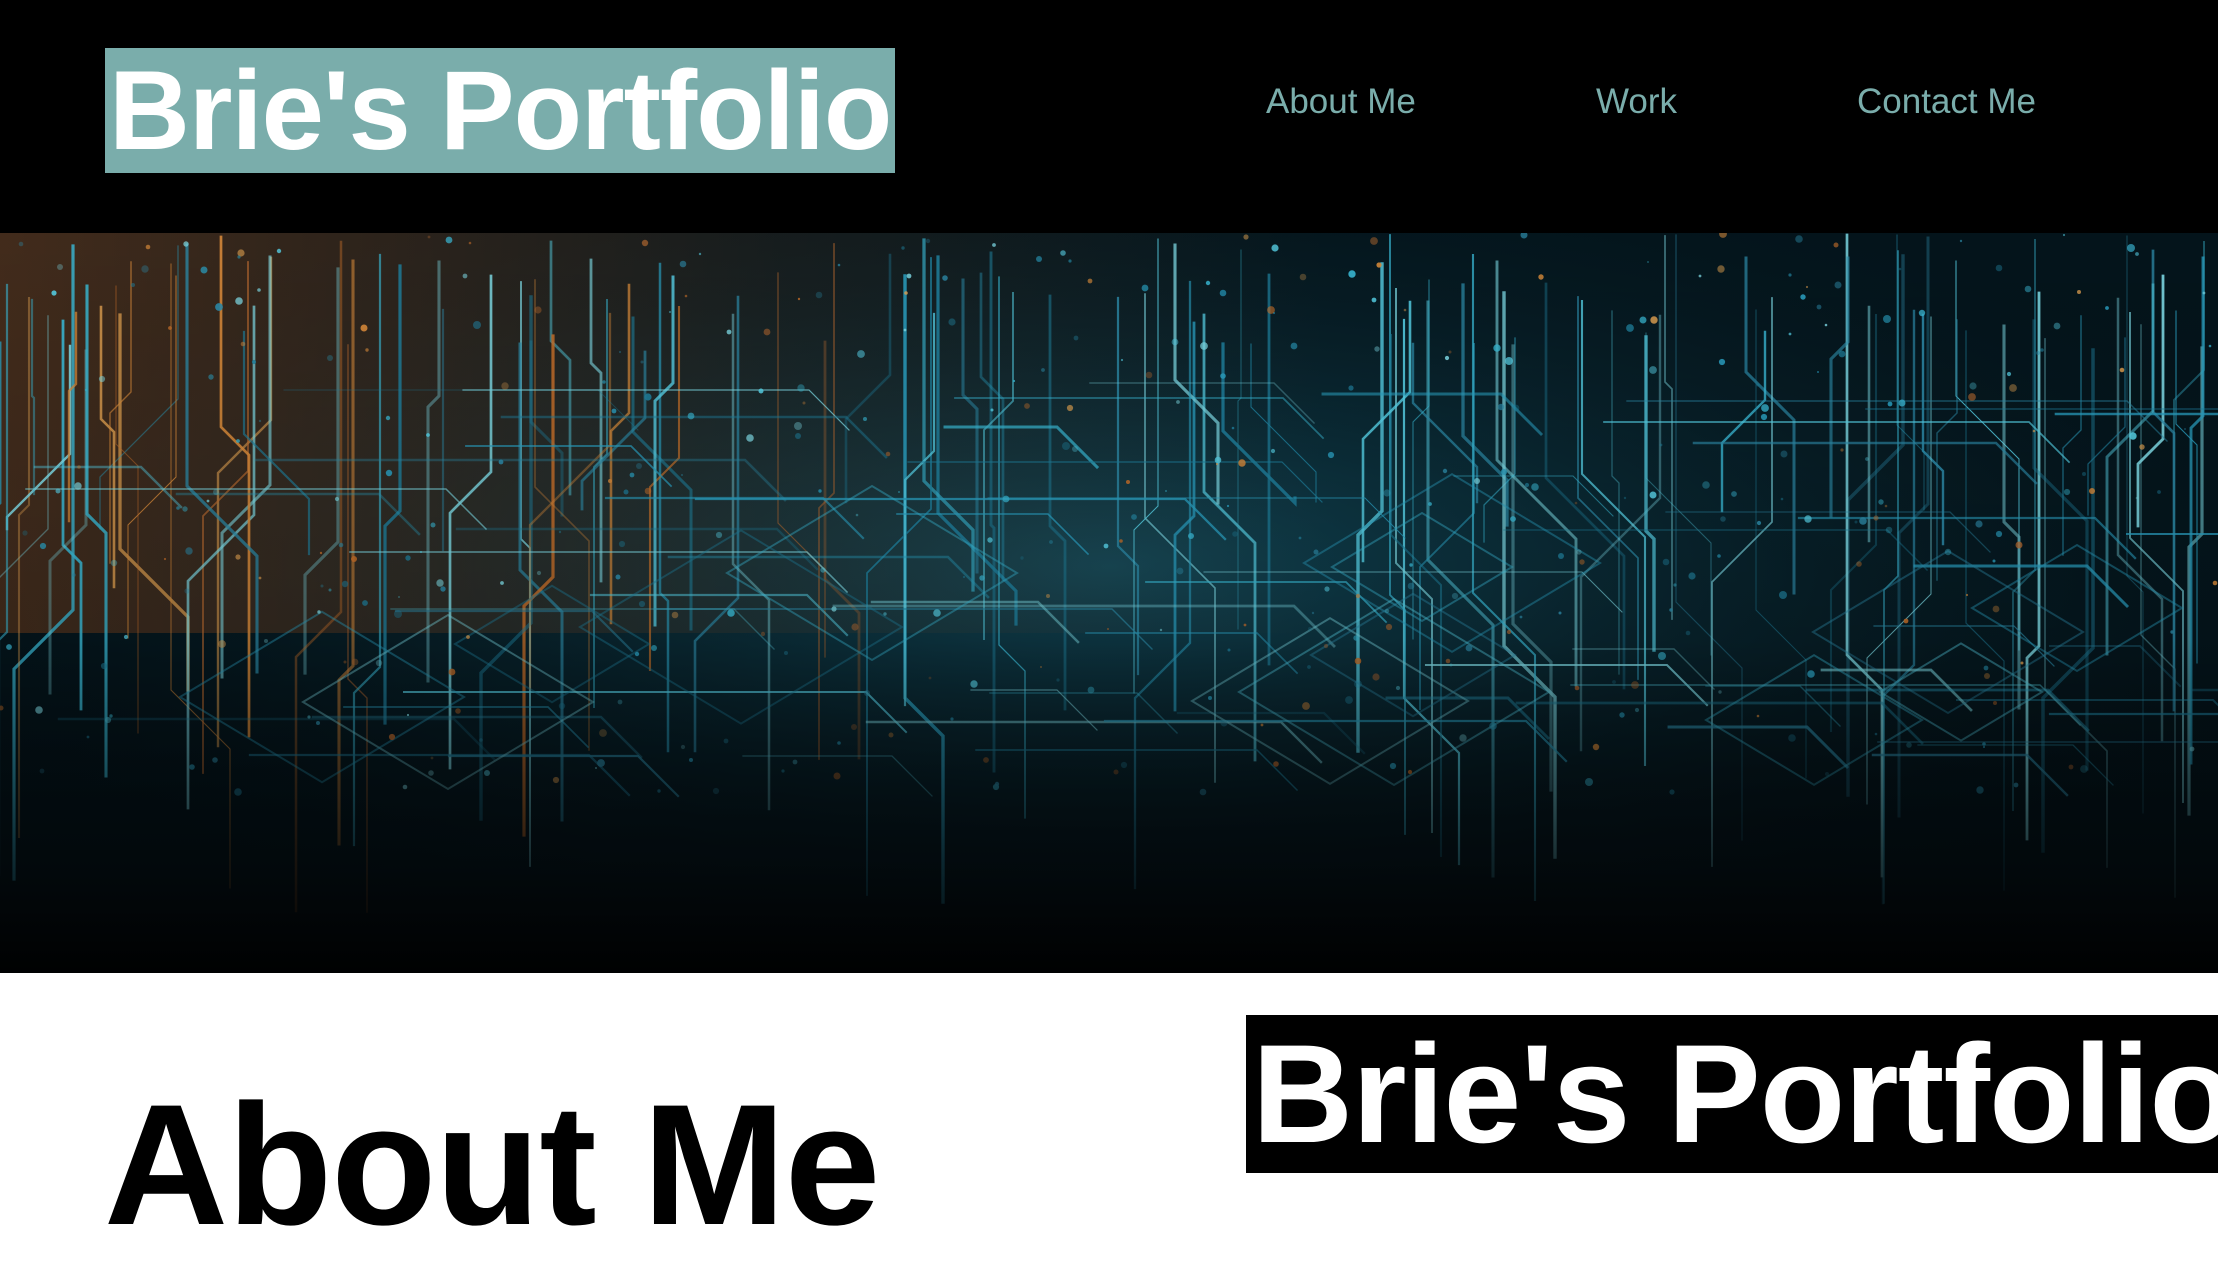  What do you see at coordinates (492, 1165) in the screenshot?
I see `about-heading: About Me` at bounding box center [492, 1165].